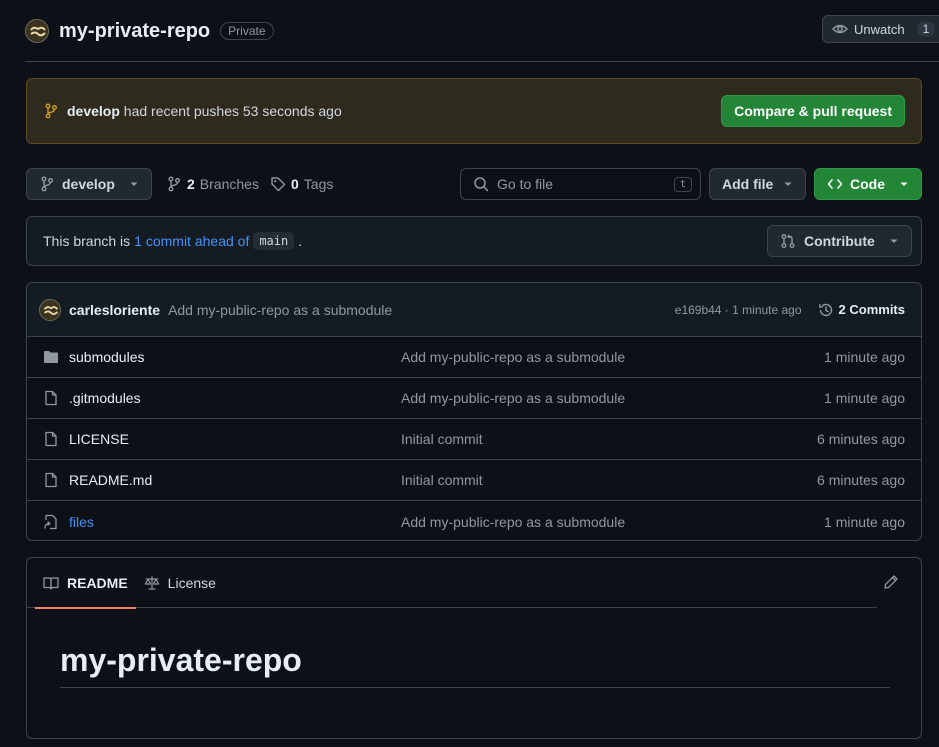  Describe the element at coordinates (871, 309) in the screenshot. I see `commits-count: 2 Commits` at that location.